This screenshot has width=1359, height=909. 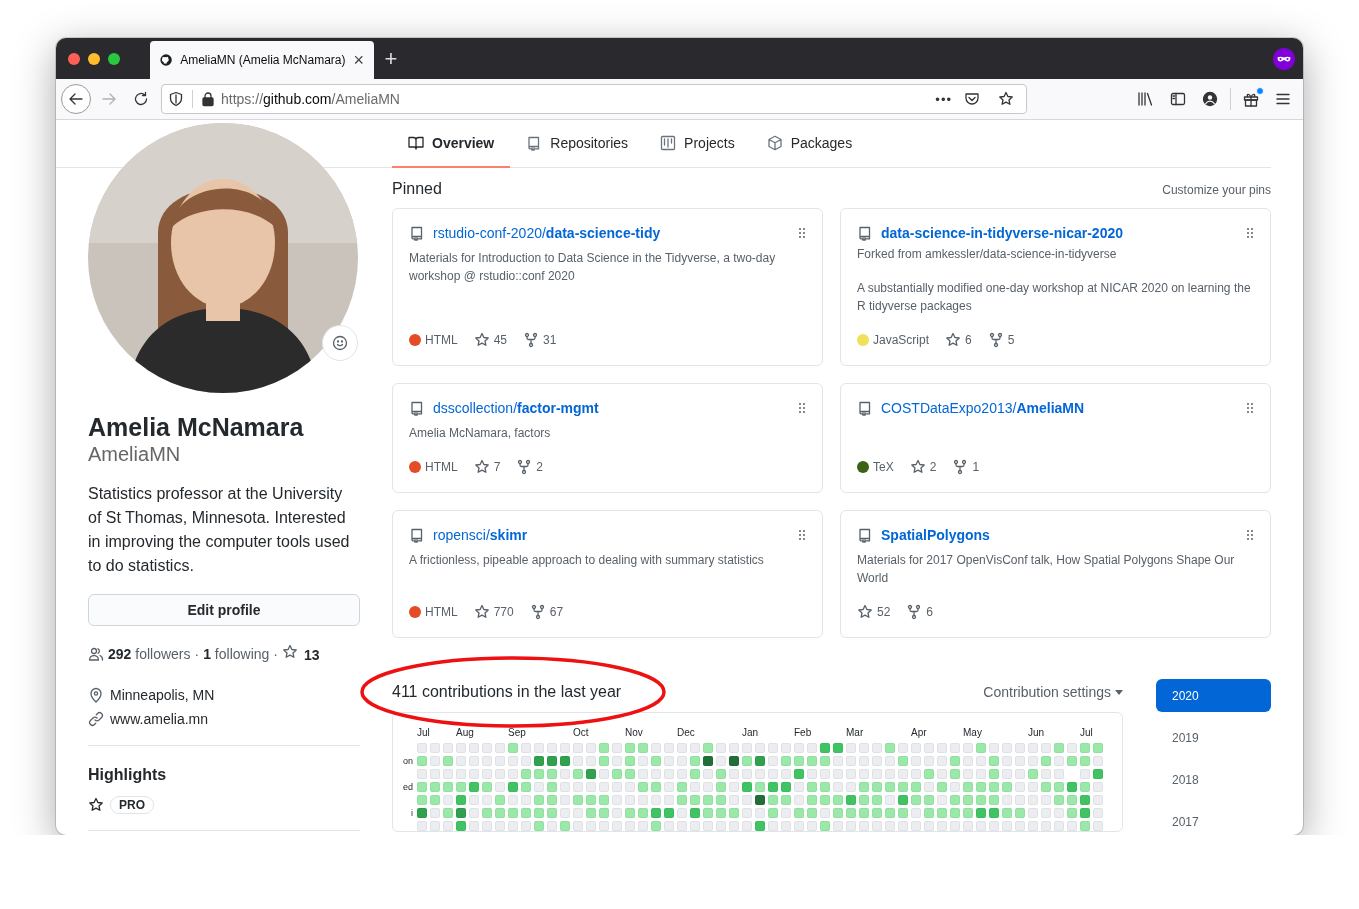 What do you see at coordinates (74, 58) in the screenshot?
I see `close-window-button` at bounding box center [74, 58].